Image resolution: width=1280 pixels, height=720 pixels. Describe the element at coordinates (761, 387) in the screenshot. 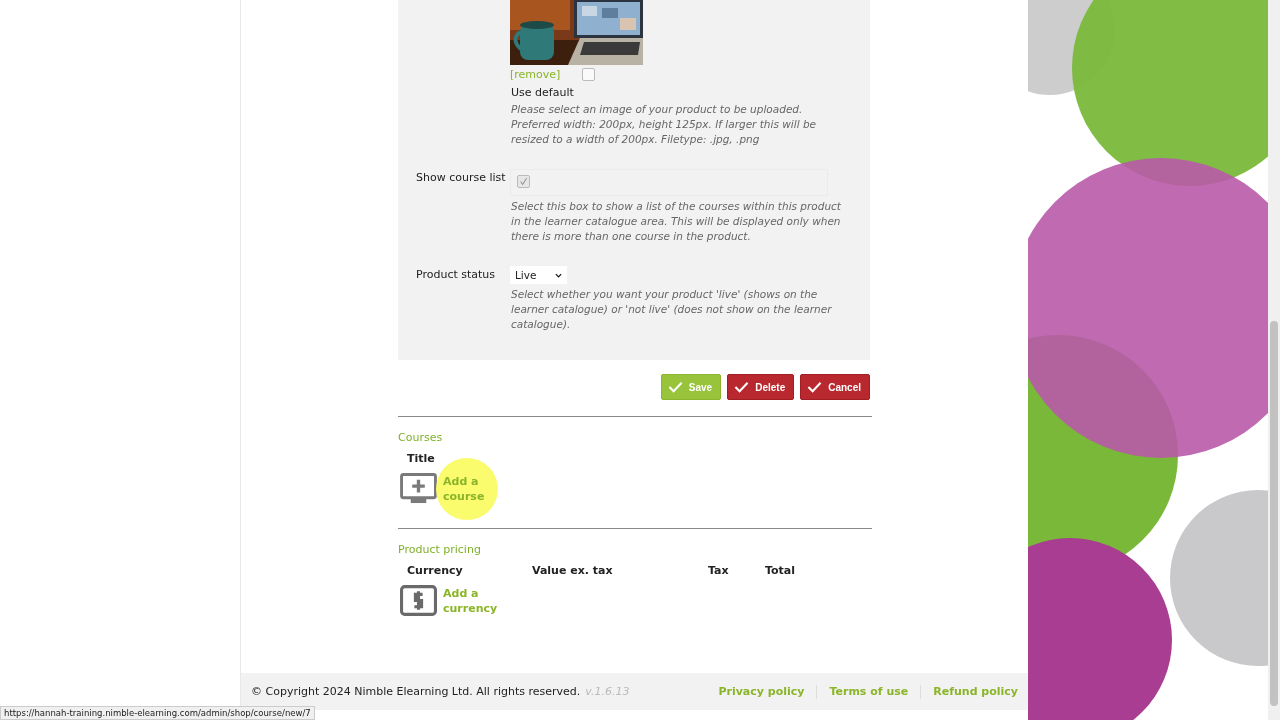

I see `action-button: Delete` at that location.